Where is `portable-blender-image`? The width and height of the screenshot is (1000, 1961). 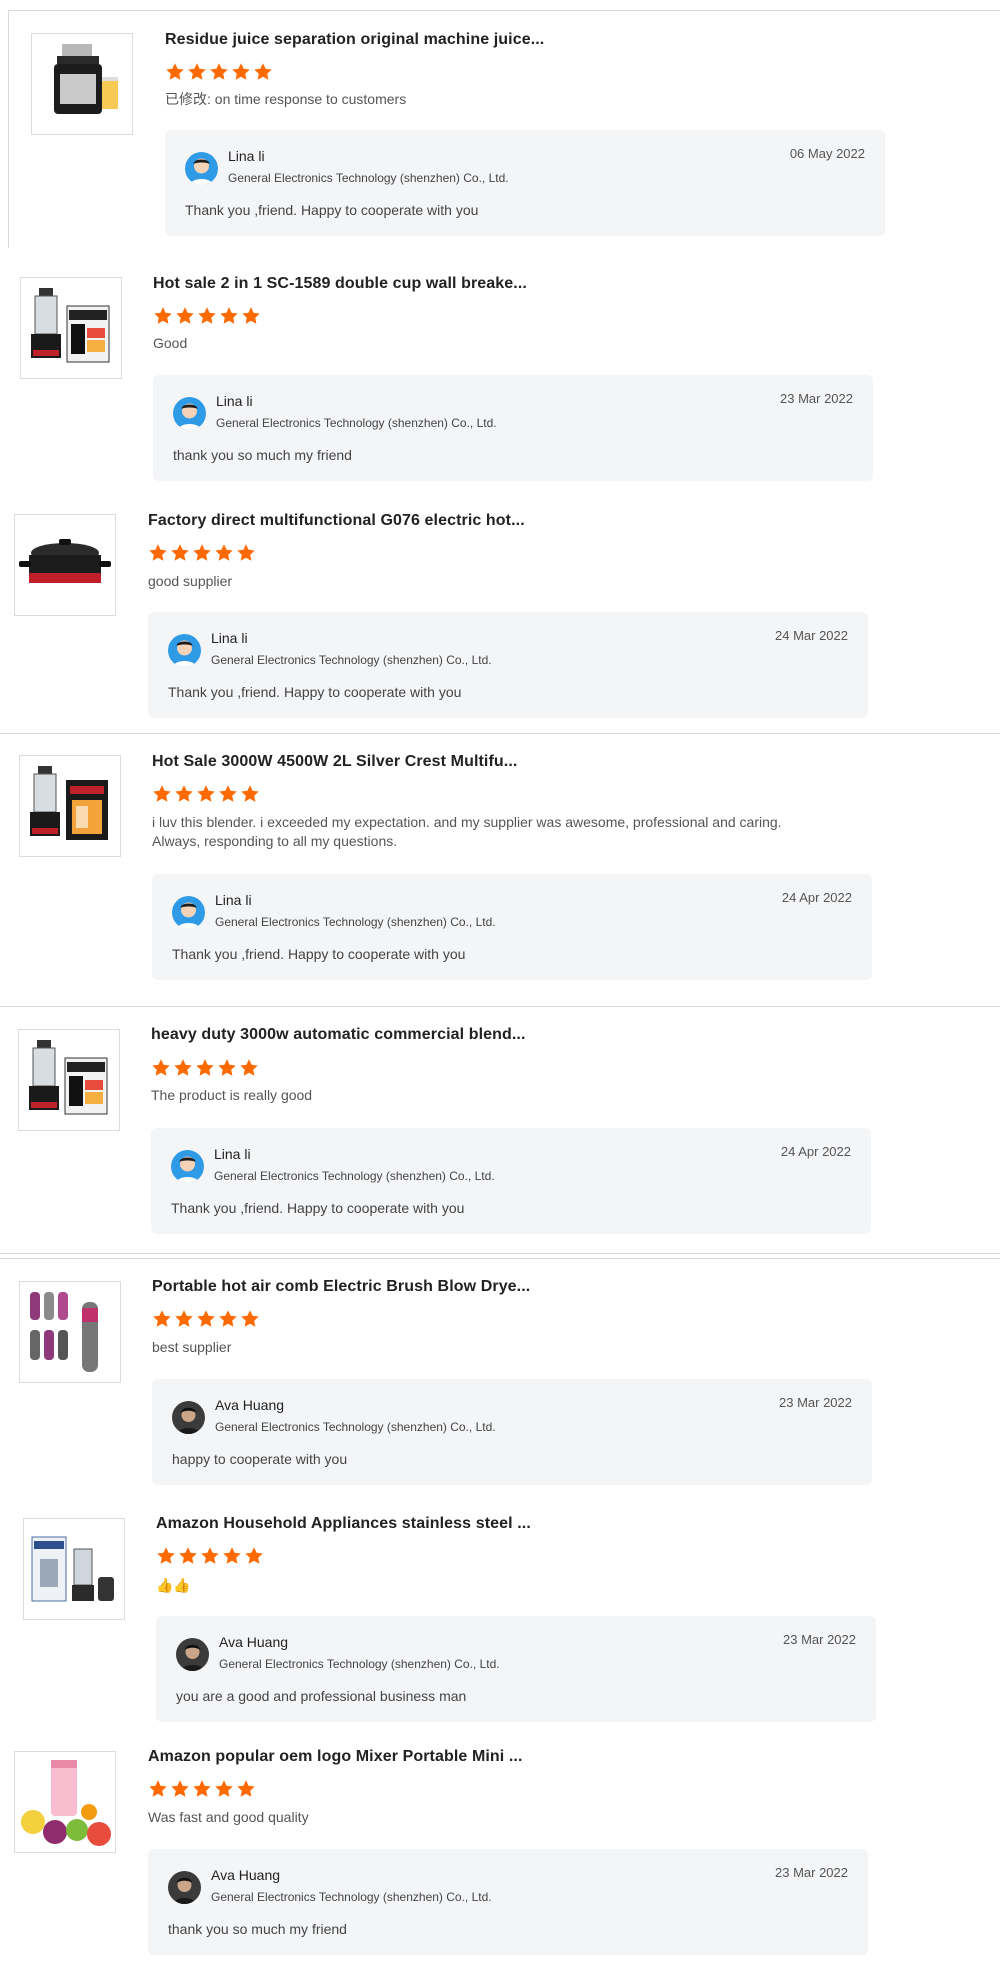 portable-blender-image is located at coordinates (65, 1802).